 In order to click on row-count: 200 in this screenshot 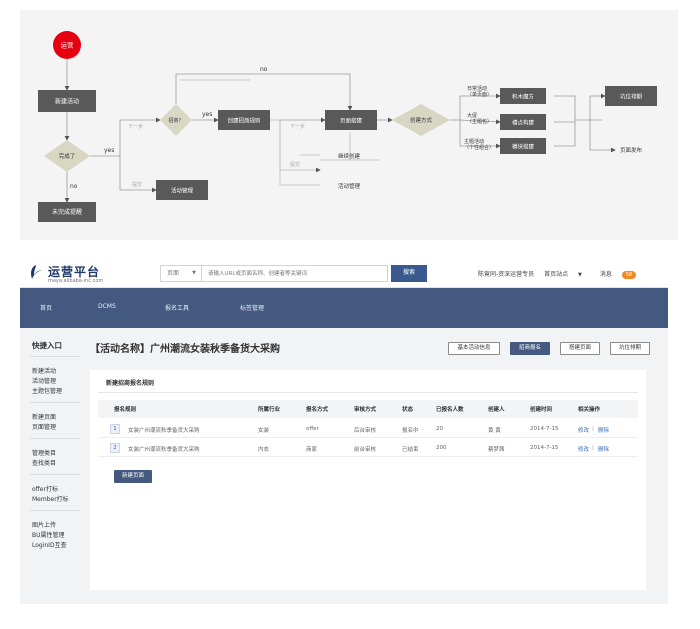, I will do `click(441, 448)`.